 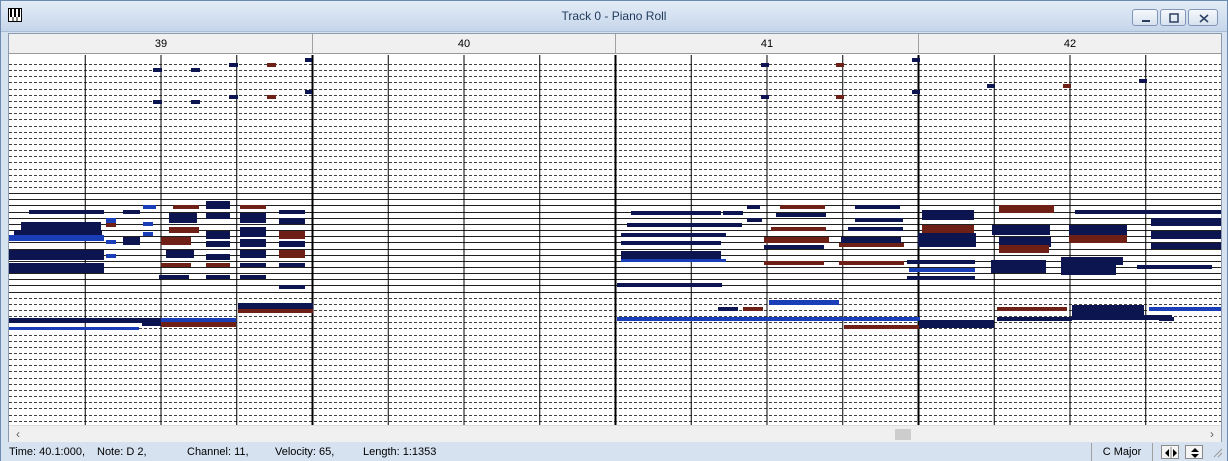 I want to click on key-up-down-spinner, so click(x=1194, y=452).